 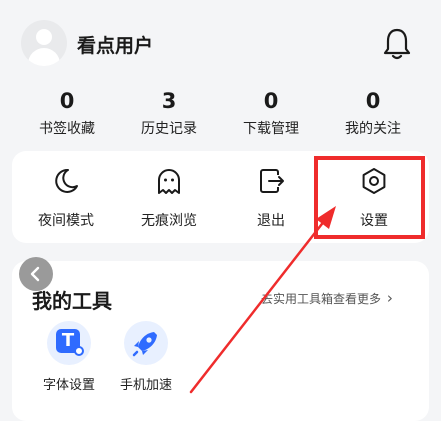 I want to click on stat-downloads: 0 下载管理, so click(x=271, y=113).